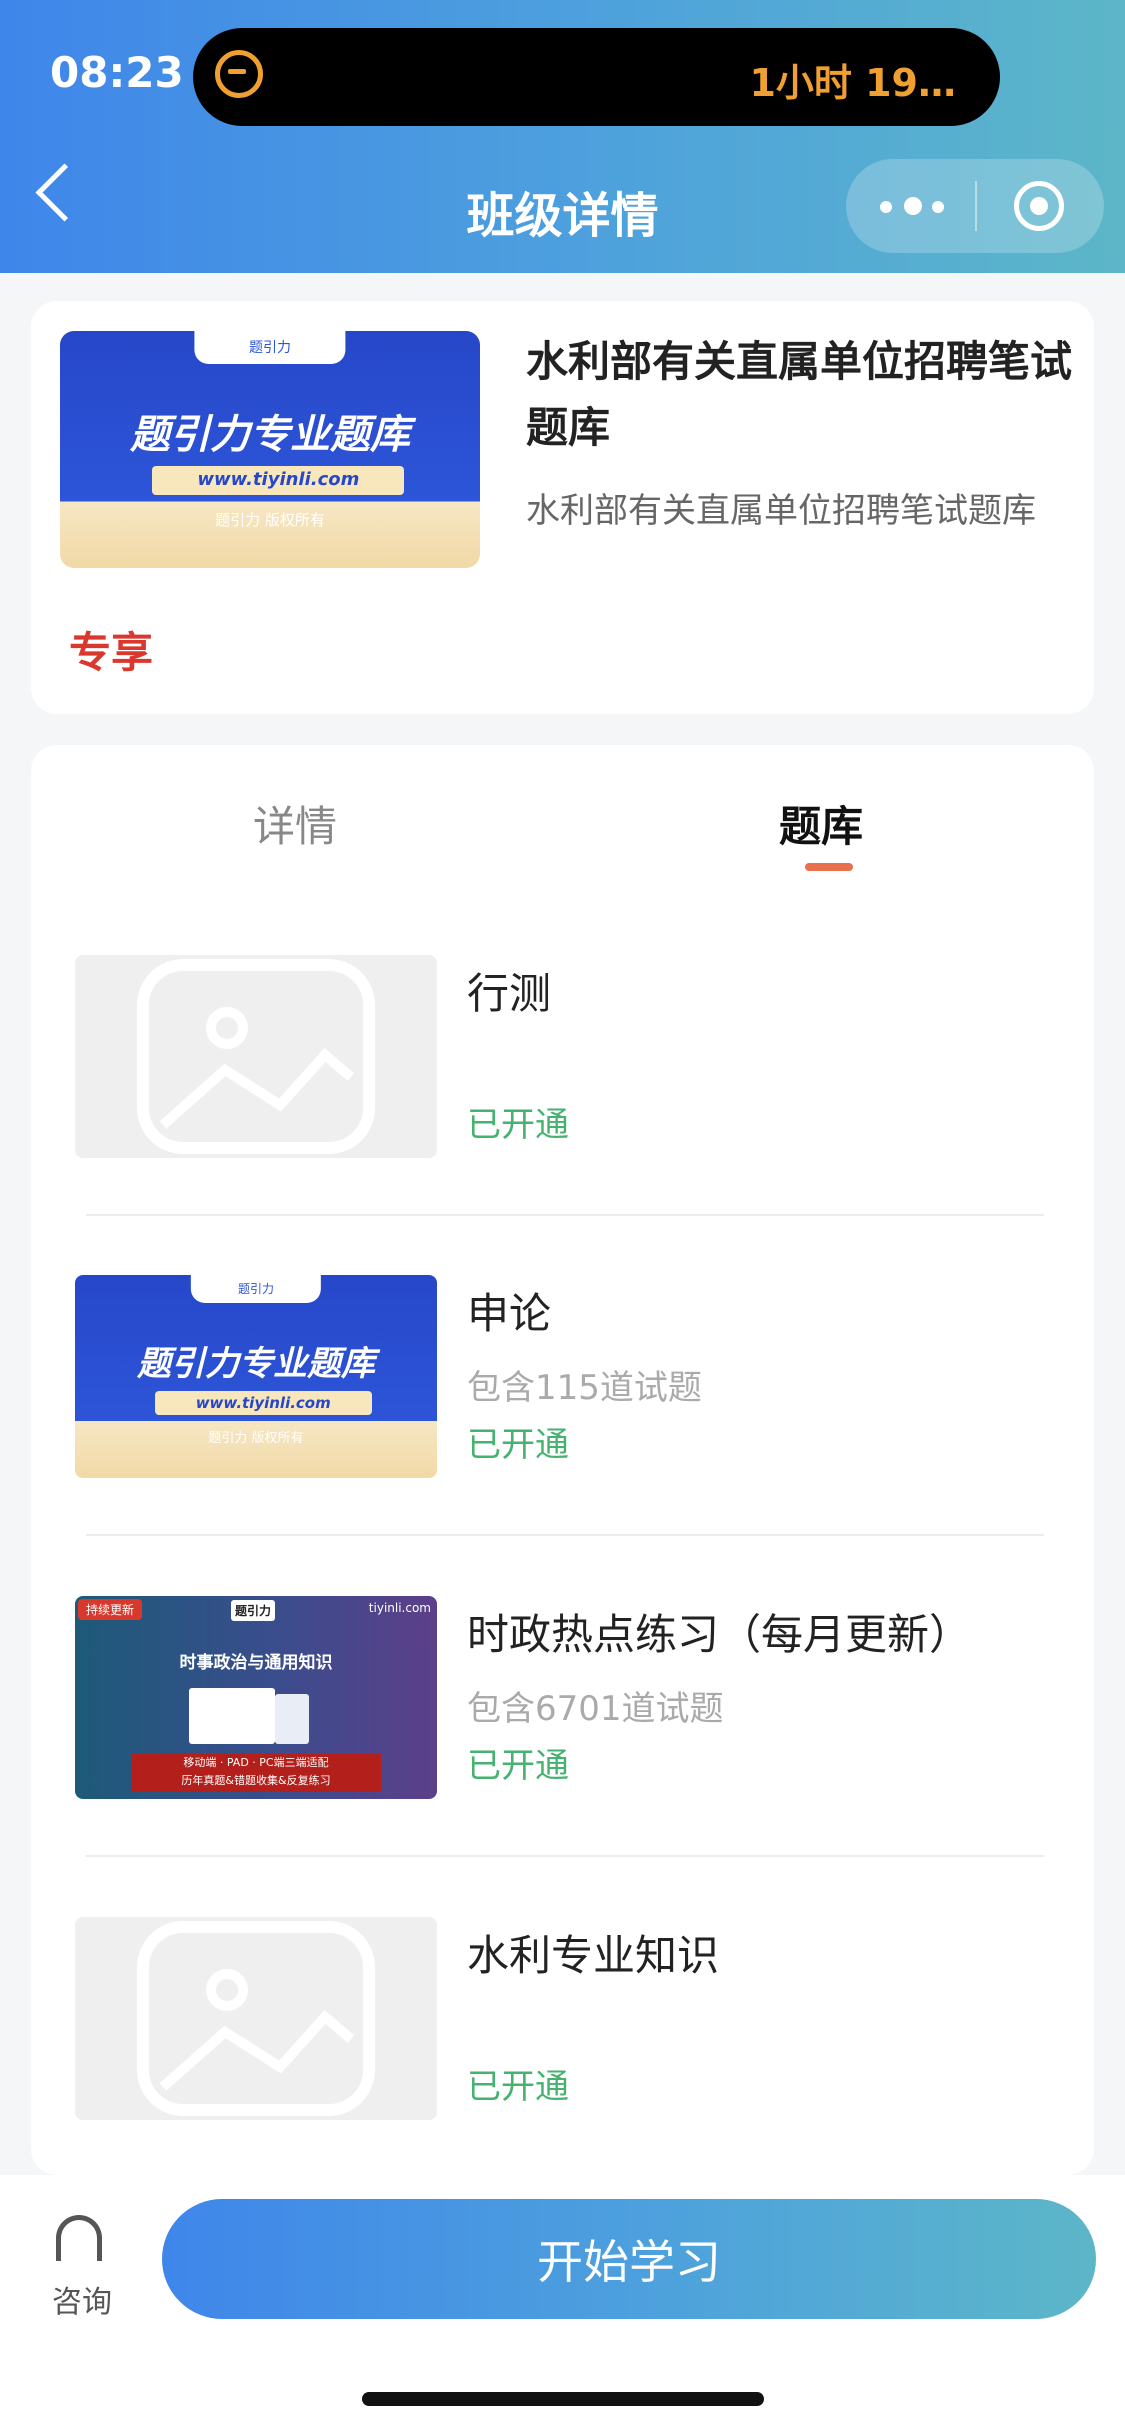  Describe the element at coordinates (295, 823) in the screenshot. I see `tab-detail: 详情` at that location.